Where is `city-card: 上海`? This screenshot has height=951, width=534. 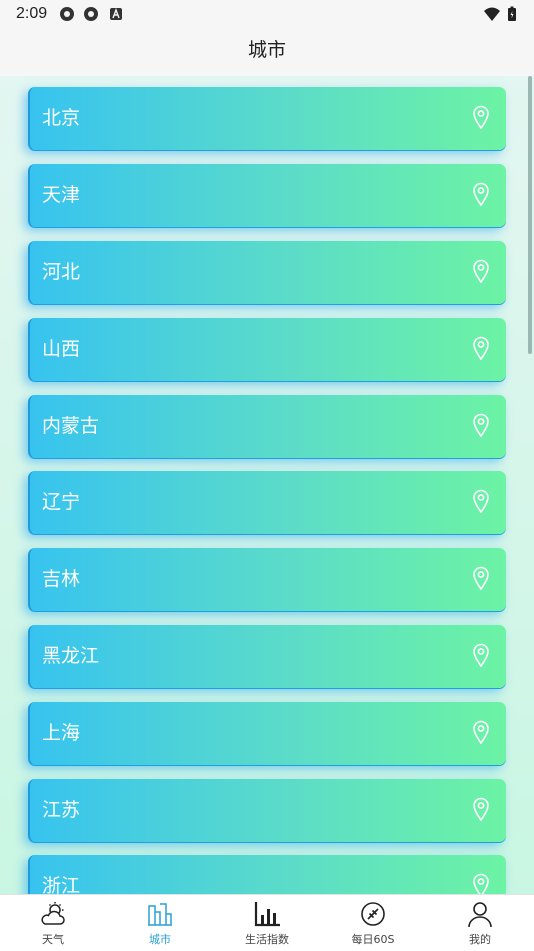
city-card: 上海 is located at coordinates (267, 733).